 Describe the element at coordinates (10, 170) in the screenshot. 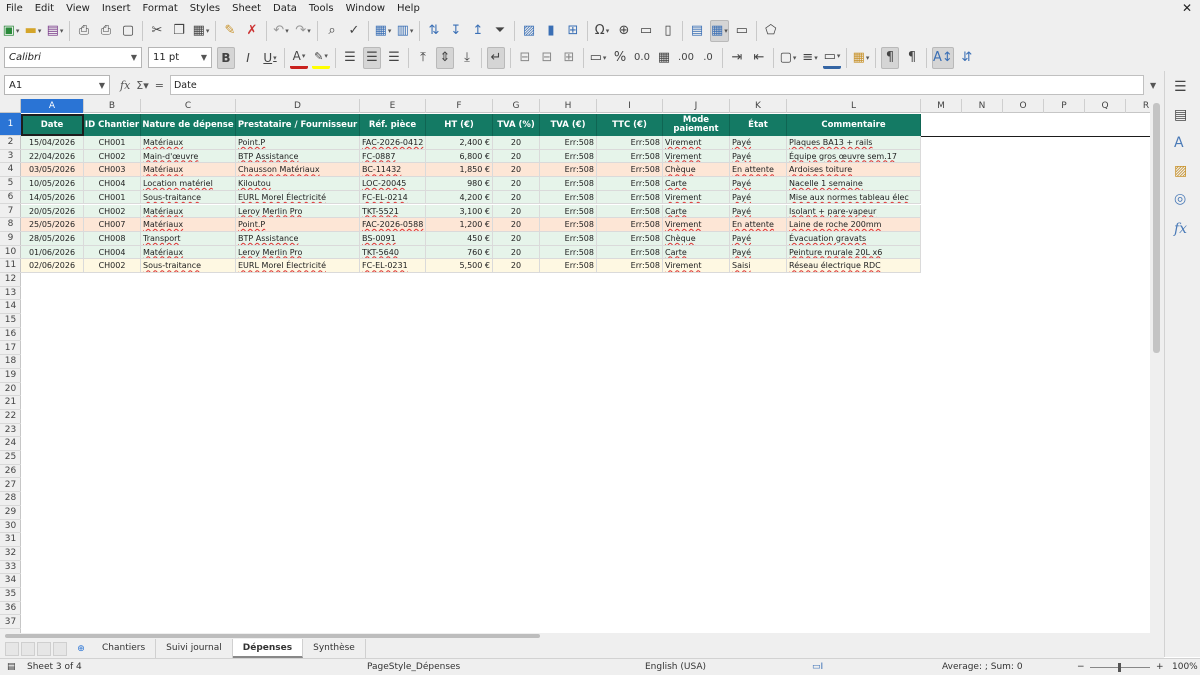

I see `row-header: 4` at that location.